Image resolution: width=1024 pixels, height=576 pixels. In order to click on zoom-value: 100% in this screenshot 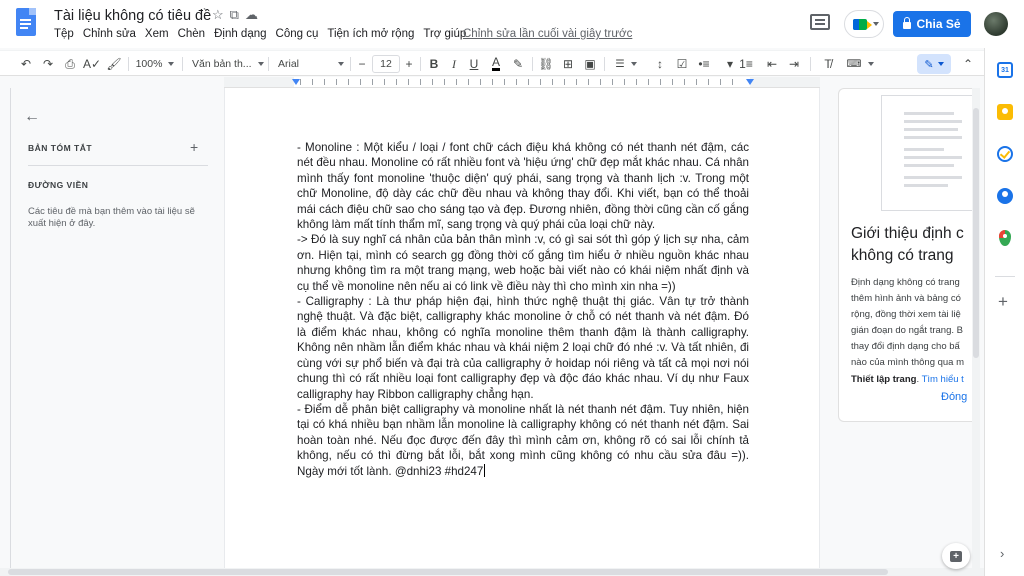, I will do `click(149, 64)`.